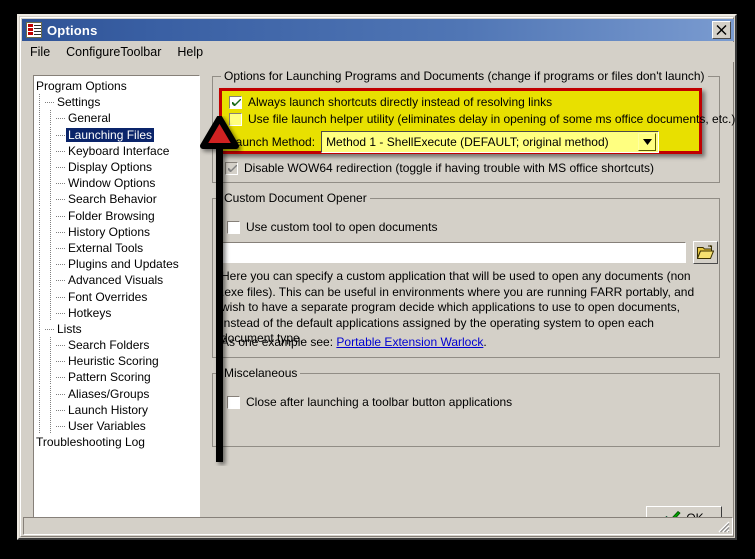 The height and width of the screenshot is (559, 755). What do you see at coordinates (235, 119) in the screenshot?
I see `use-file-launch-helper-checkbox` at bounding box center [235, 119].